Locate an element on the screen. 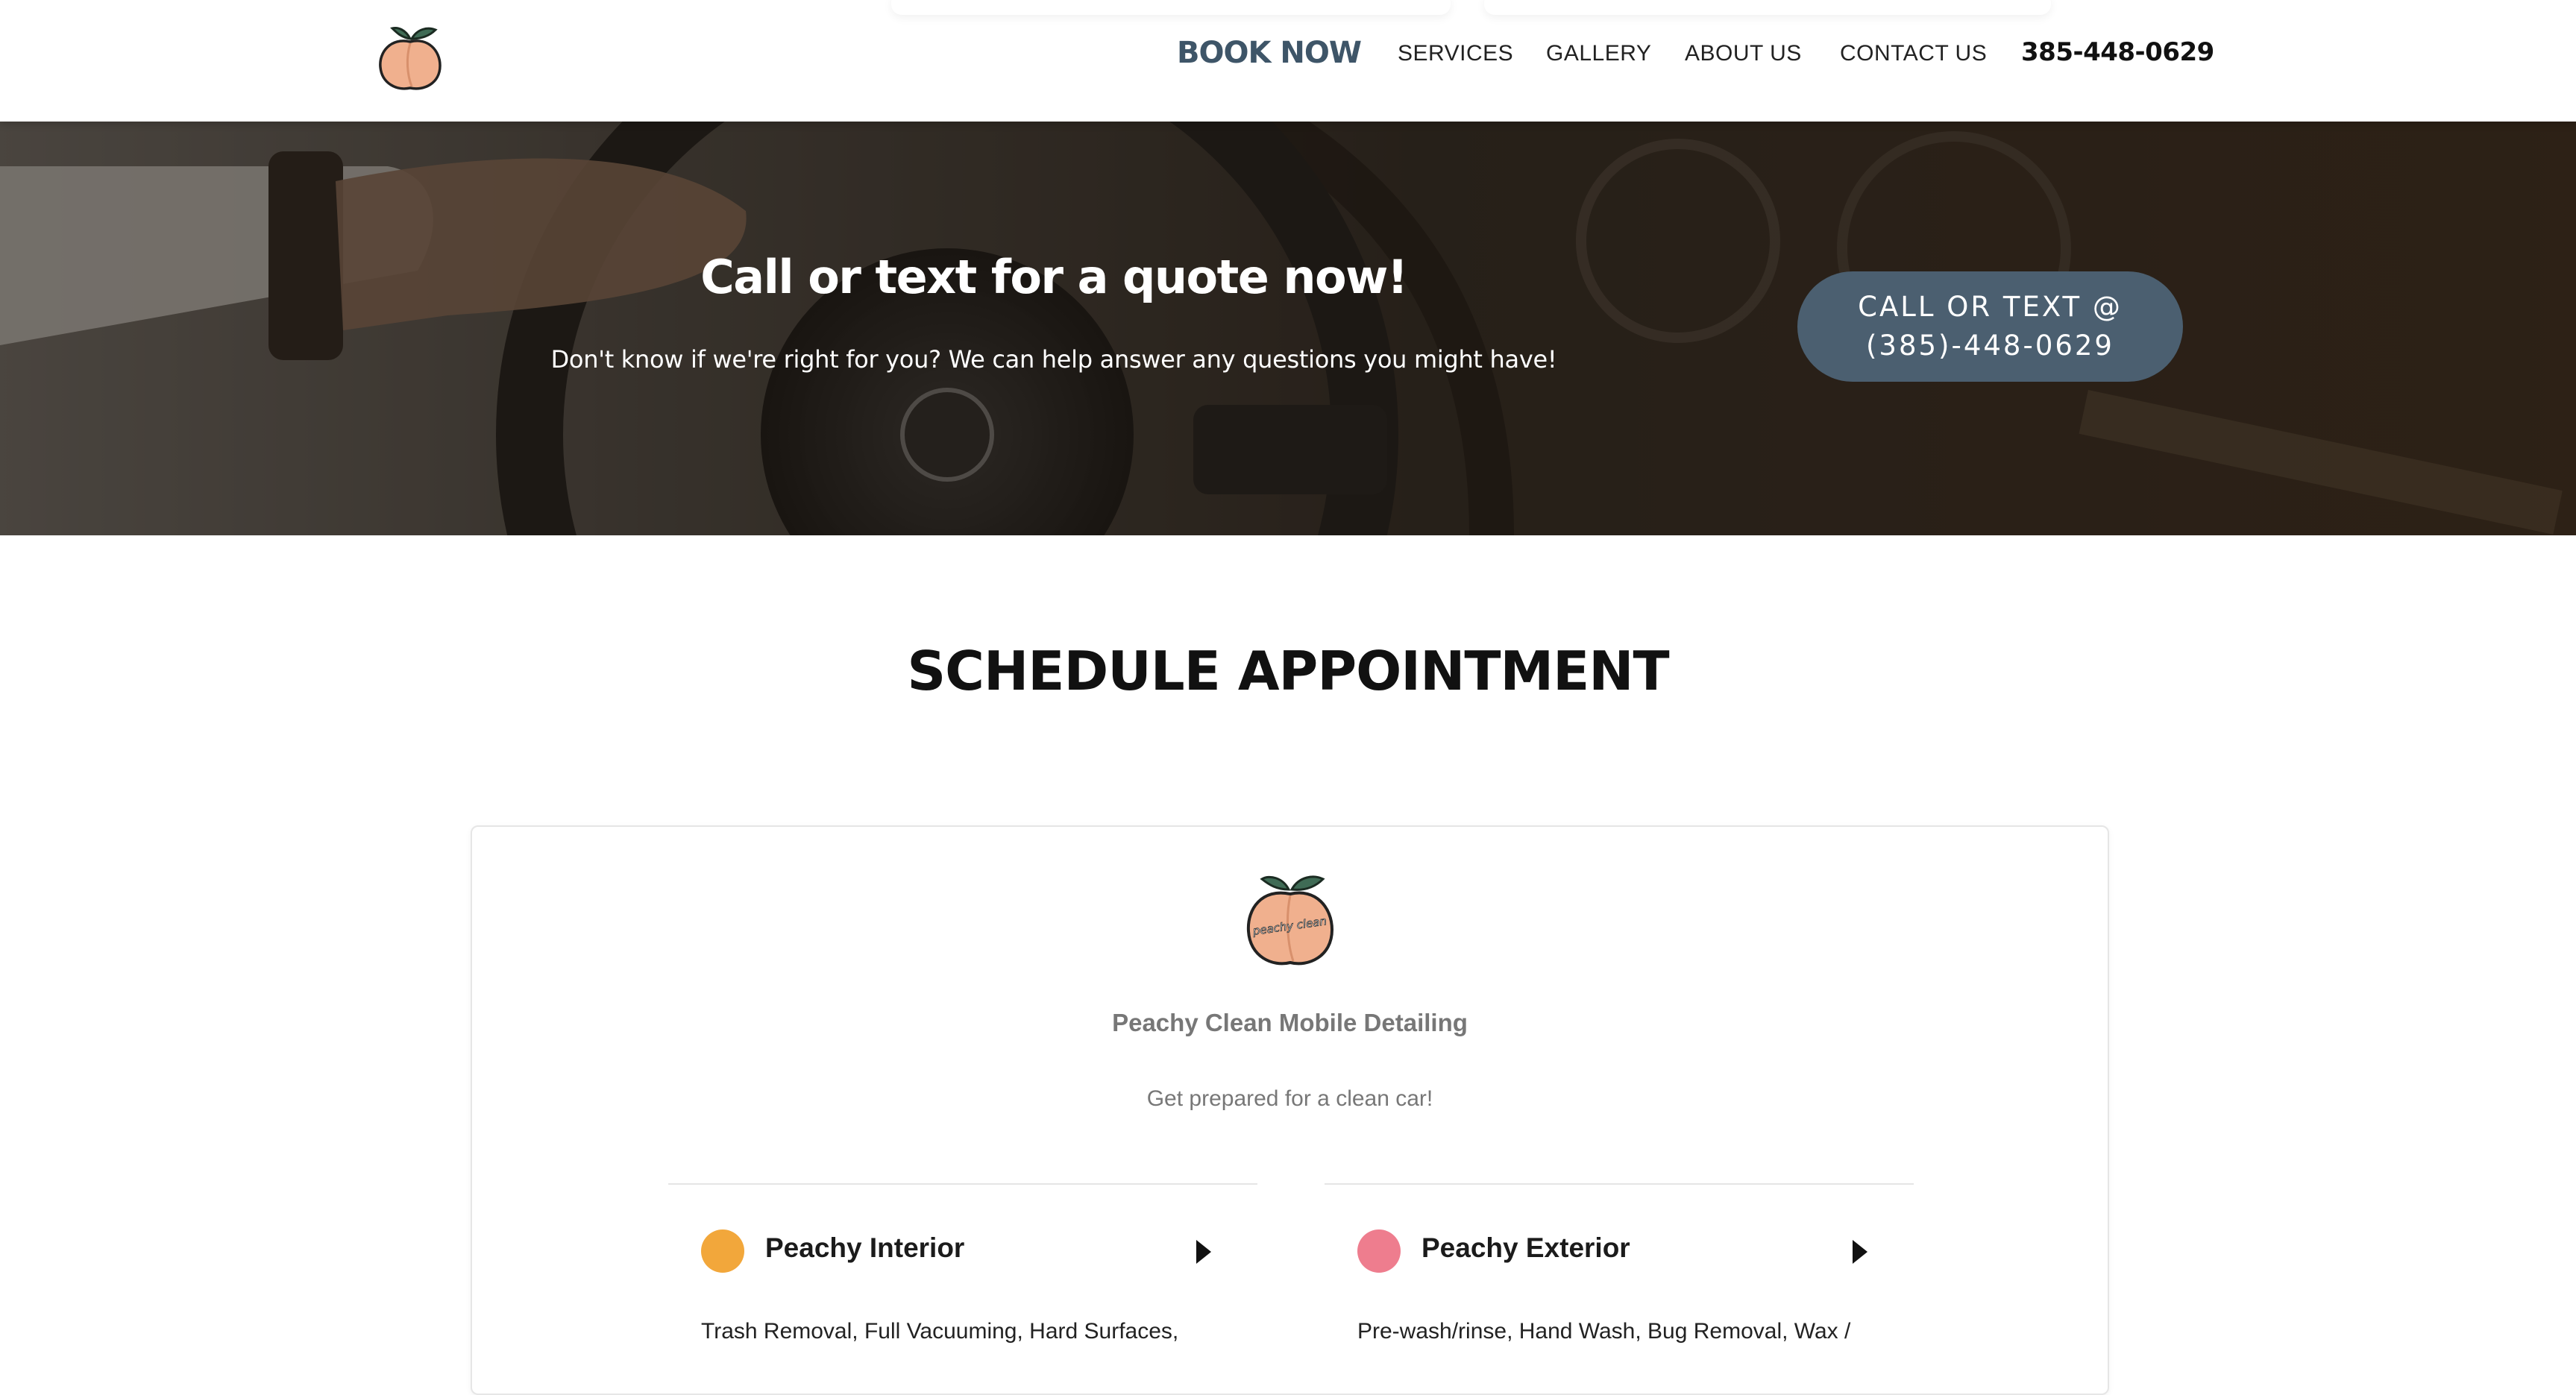 The width and height of the screenshot is (2576, 1395). hero-title: Call or text for a quote now! is located at coordinates (1054, 277).